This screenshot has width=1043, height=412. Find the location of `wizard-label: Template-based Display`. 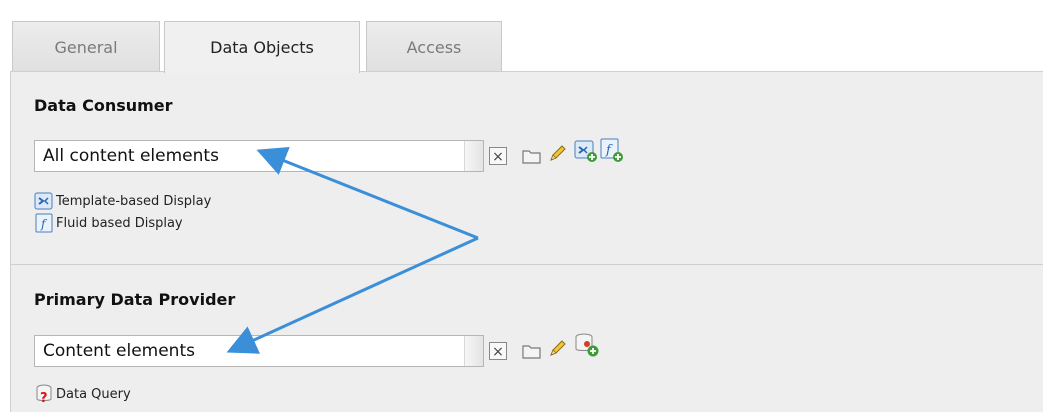

wizard-label: Template-based Display is located at coordinates (134, 201).